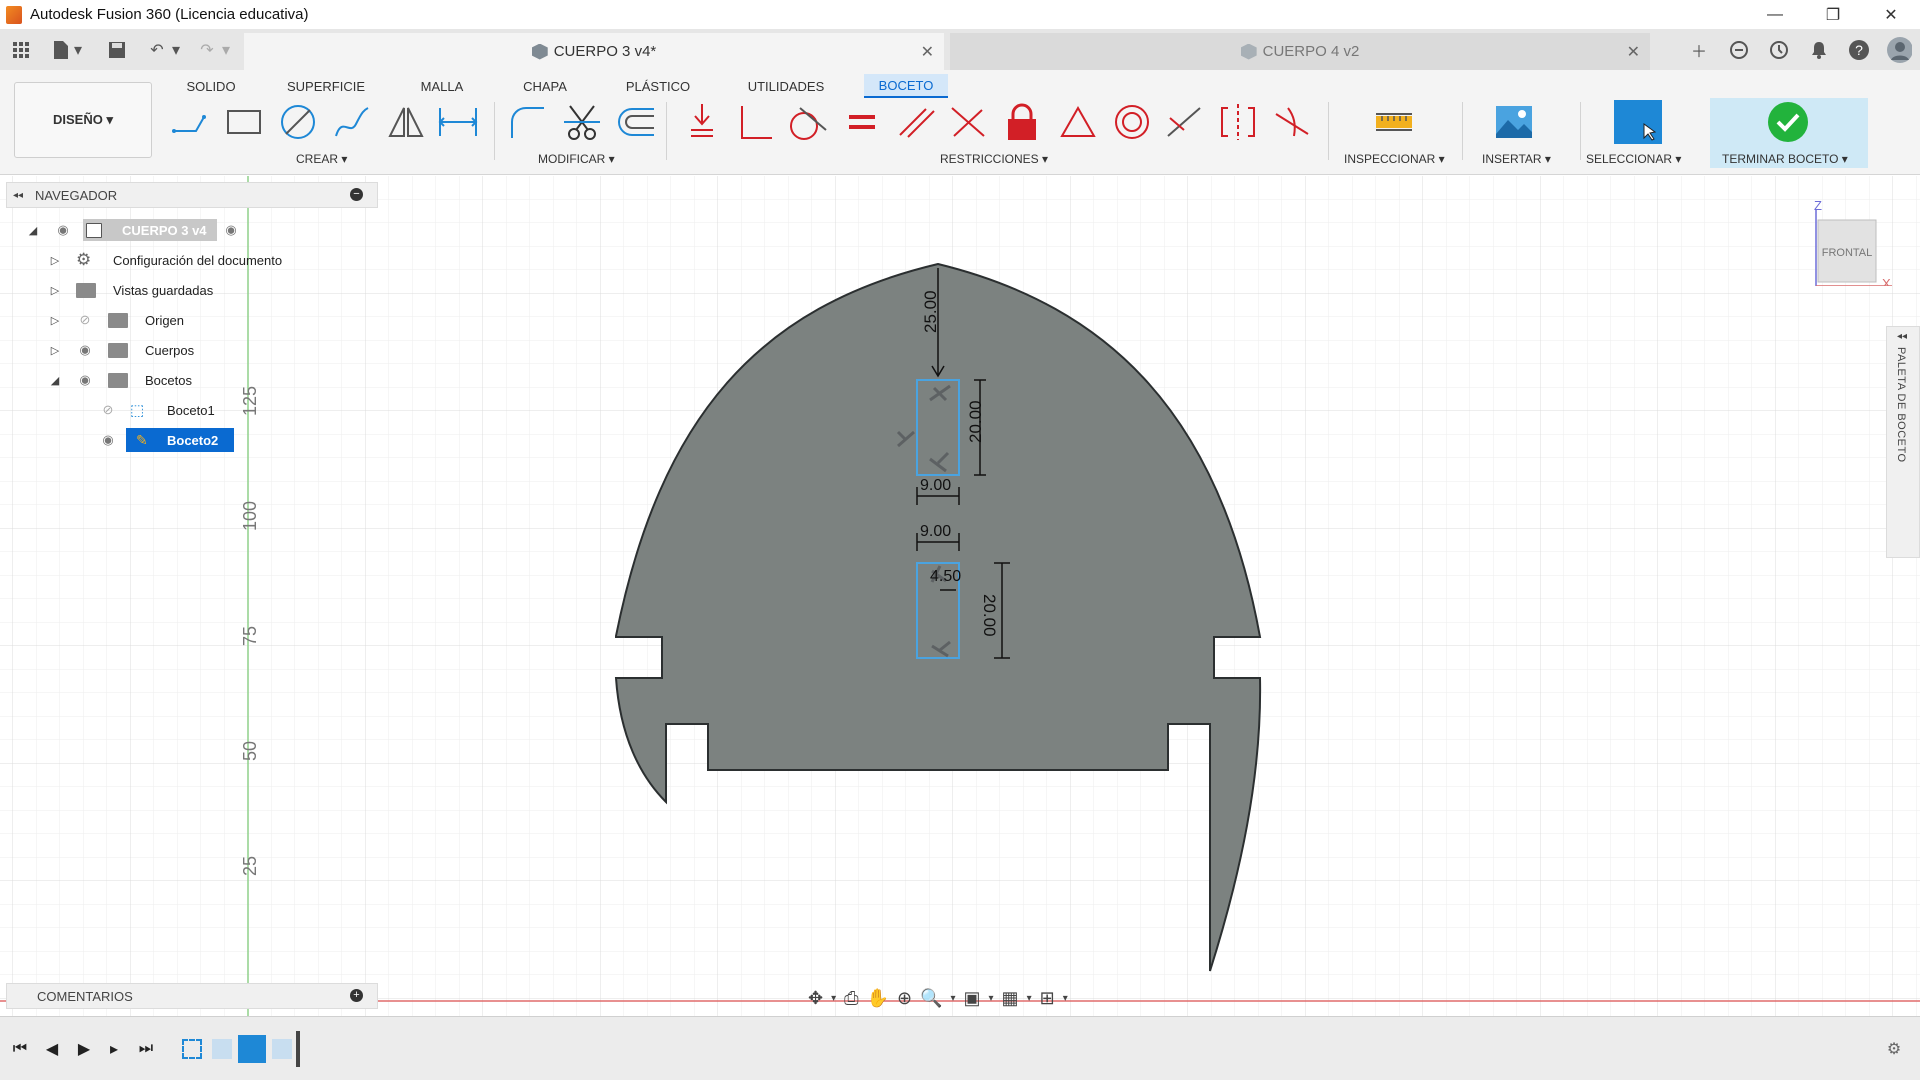 The image size is (1920, 1080). I want to click on step-forward-icon: ▸, so click(114, 1049).